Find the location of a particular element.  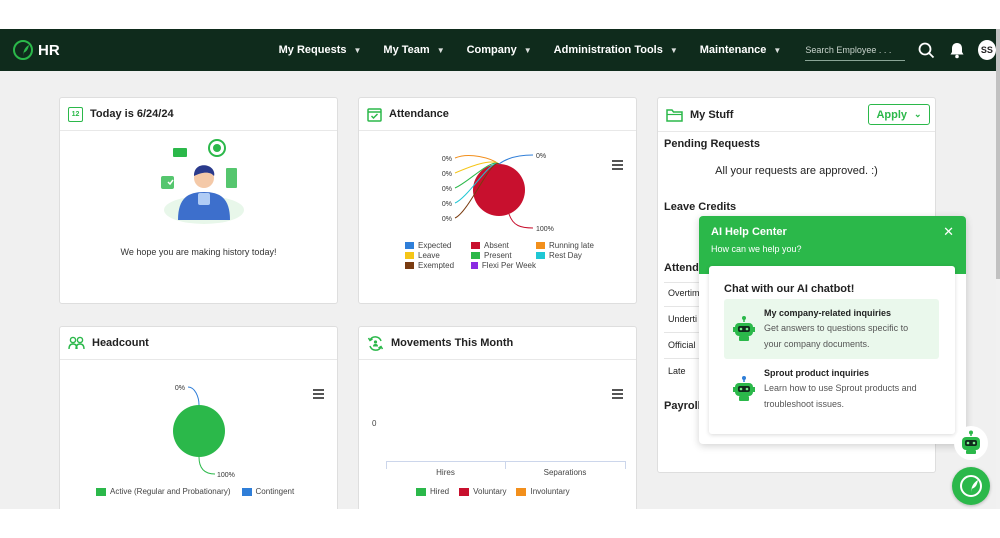

nav-label: Maintenance is located at coordinates (733, 50).